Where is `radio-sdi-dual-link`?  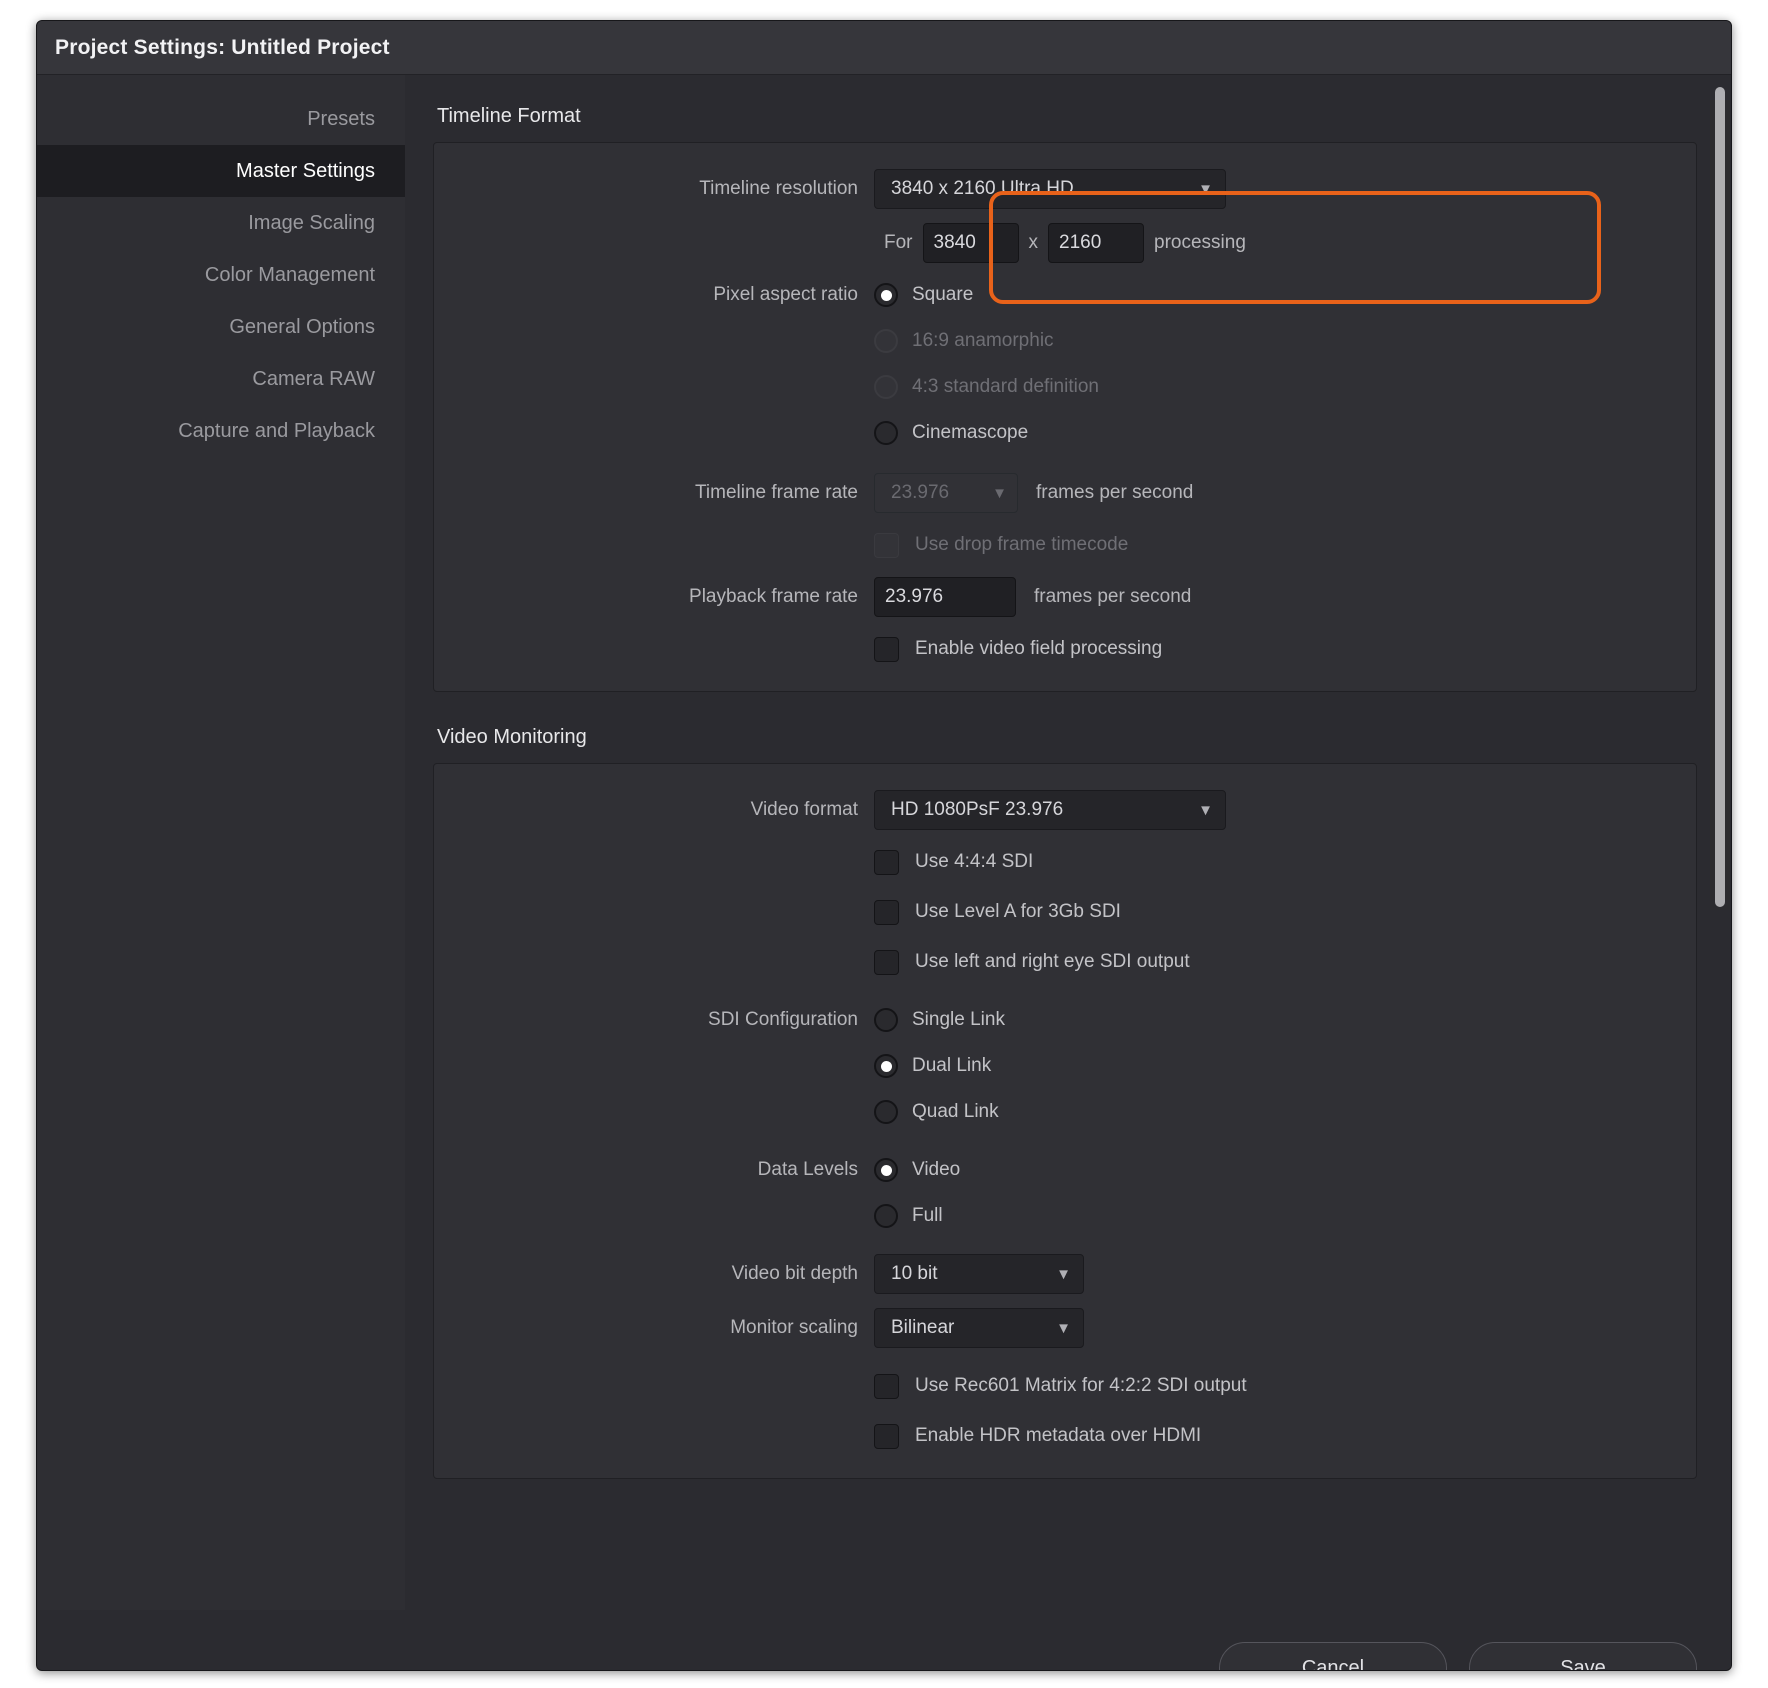
radio-sdi-dual-link is located at coordinates (886, 1066).